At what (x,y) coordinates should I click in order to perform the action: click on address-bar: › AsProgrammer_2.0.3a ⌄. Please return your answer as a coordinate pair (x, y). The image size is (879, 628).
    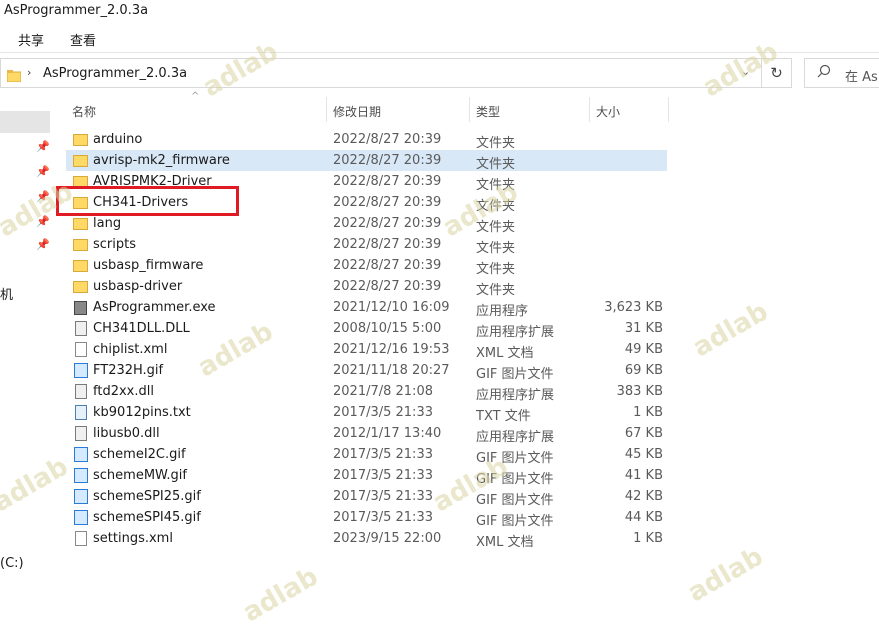
    Looking at the image, I should click on (381, 73).